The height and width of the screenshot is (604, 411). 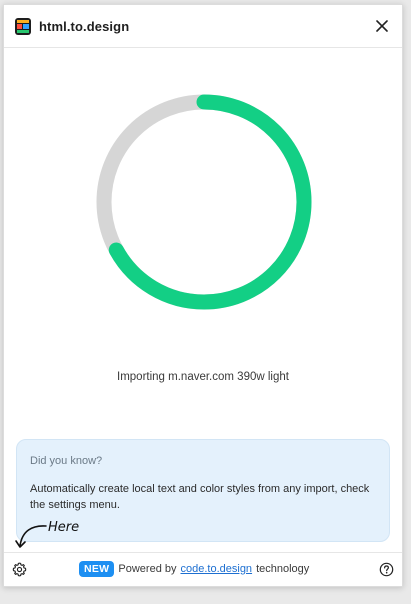 I want to click on new-badge: NEW, so click(x=97, y=569).